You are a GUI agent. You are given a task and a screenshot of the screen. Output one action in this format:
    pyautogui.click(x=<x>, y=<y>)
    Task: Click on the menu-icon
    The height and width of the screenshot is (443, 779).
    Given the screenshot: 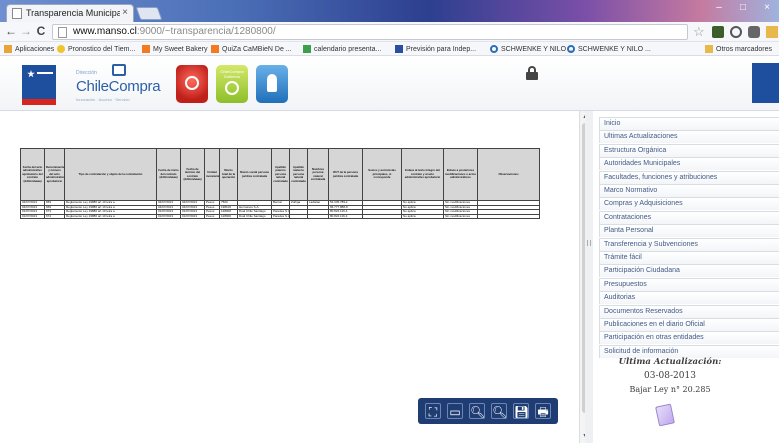 What is the action you would take?
    pyautogui.click(x=772, y=32)
    